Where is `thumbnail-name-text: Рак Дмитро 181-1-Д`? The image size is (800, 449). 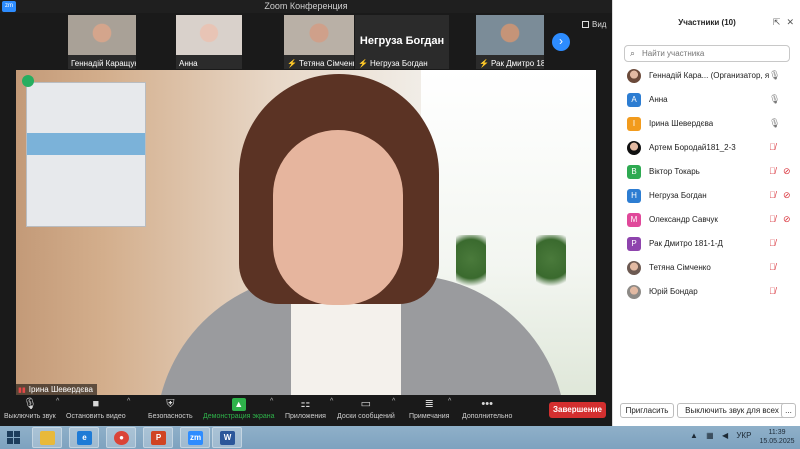
thumbnail-name-text: Рак Дмитро 181-1-Д is located at coordinates (517, 63).